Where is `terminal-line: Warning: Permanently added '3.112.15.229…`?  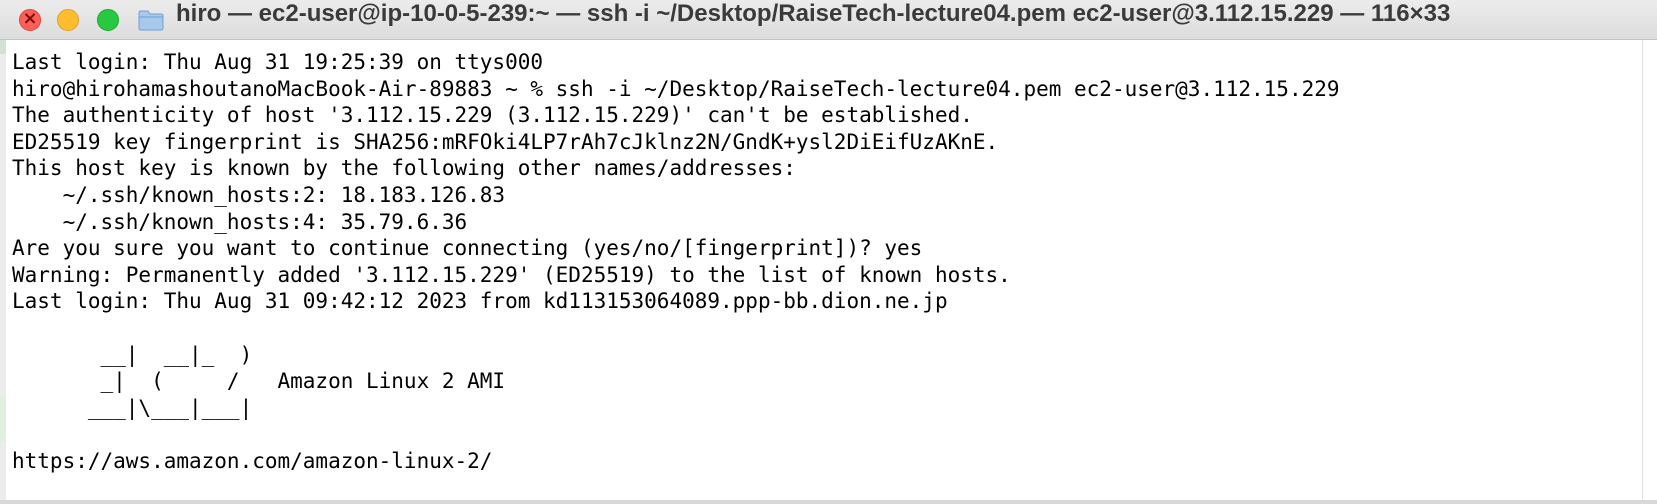 terminal-line: Warning: Permanently added '3.112.15.229… is located at coordinates (511, 274).